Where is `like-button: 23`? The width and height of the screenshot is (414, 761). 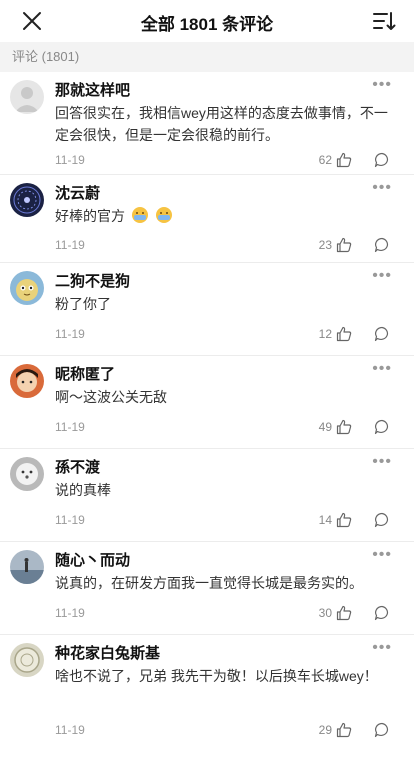
like-button: 23 is located at coordinates (335, 245).